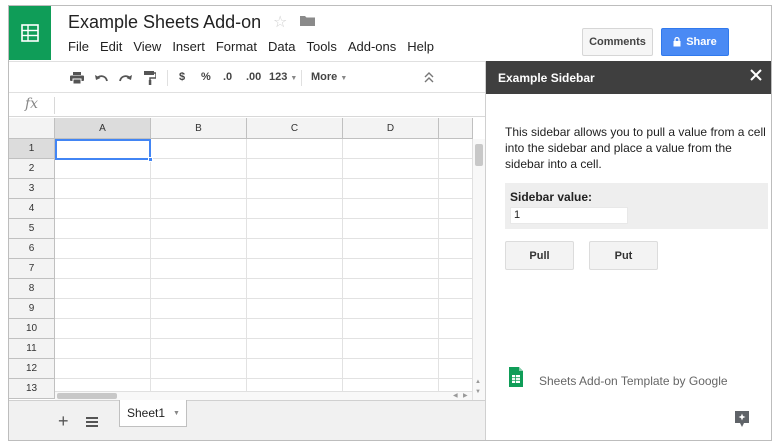  I want to click on document-title: Example Sheets Add-on, so click(164, 22).